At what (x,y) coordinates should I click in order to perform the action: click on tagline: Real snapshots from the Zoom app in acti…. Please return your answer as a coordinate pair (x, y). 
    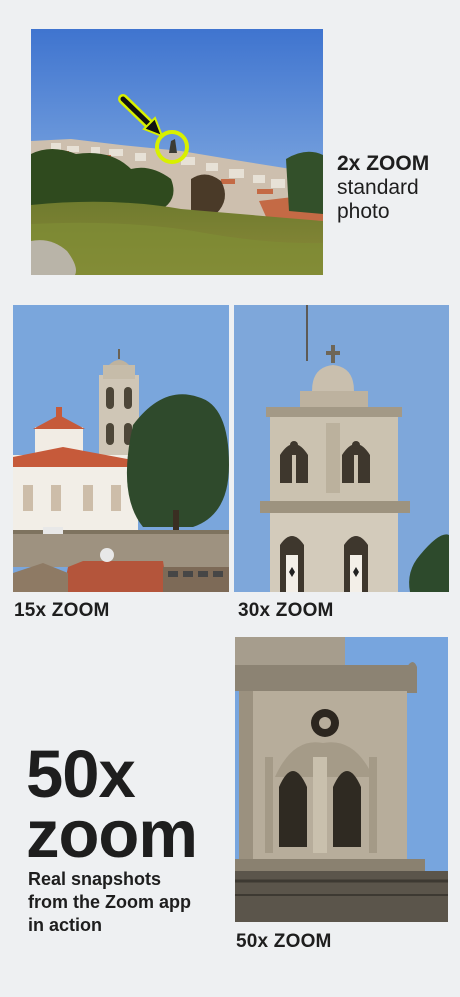
    Looking at the image, I should click on (128, 902).